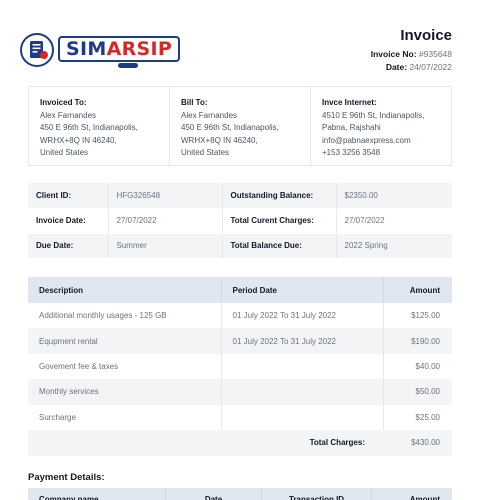 This screenshot has height=500, width=480. Describe the element at coordinates (317, 494) in the screenshot. I see `col-transaction: Transaction ID` at that location.